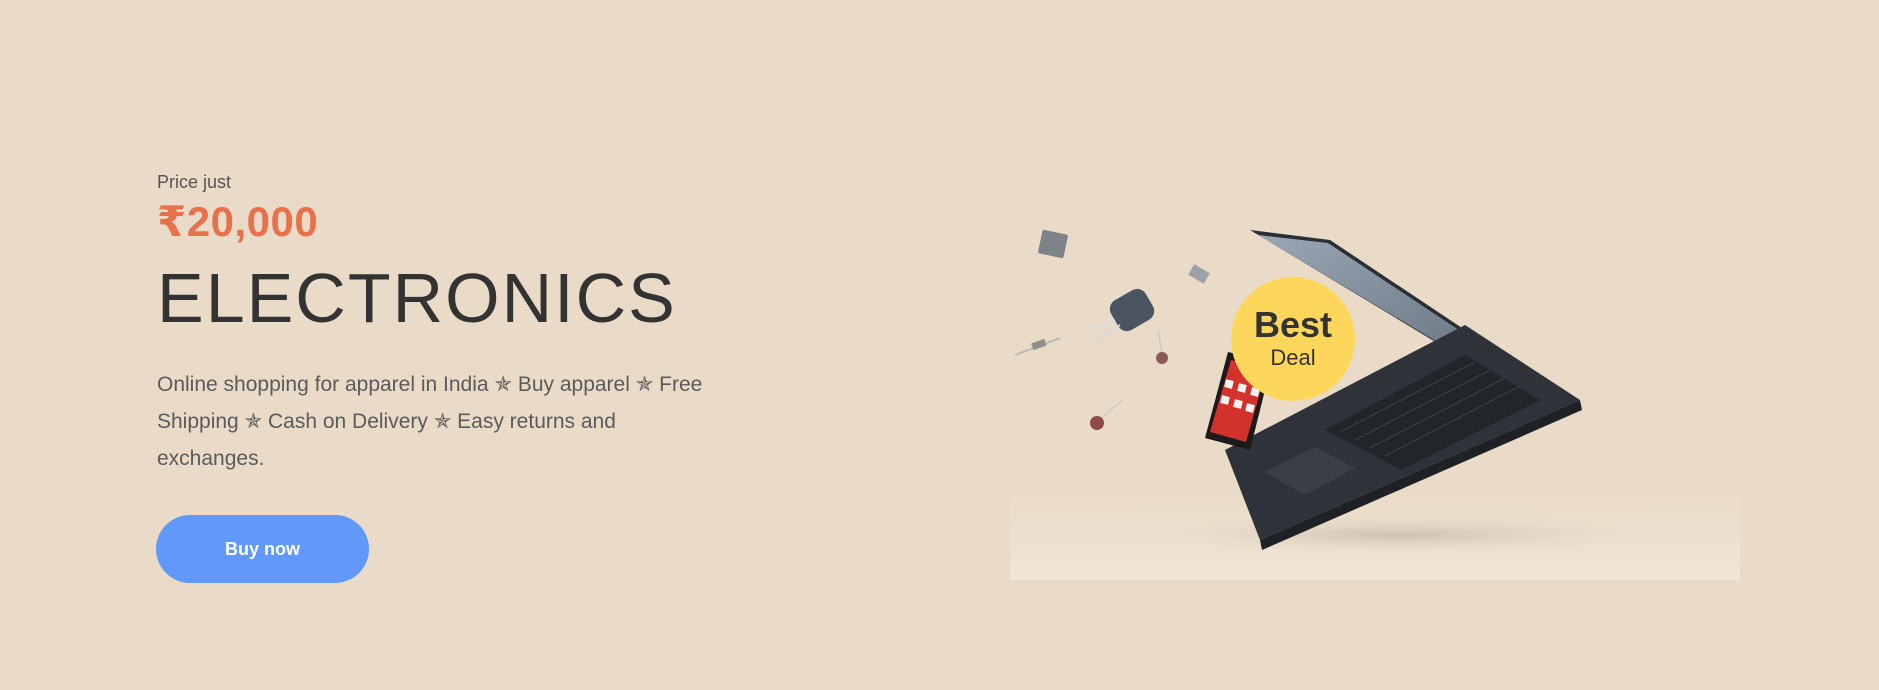  What do you see at coordinates (262, 549) in the screenshot?
I see `buy-now-button: Buy now` at bounding box center [262, 549].